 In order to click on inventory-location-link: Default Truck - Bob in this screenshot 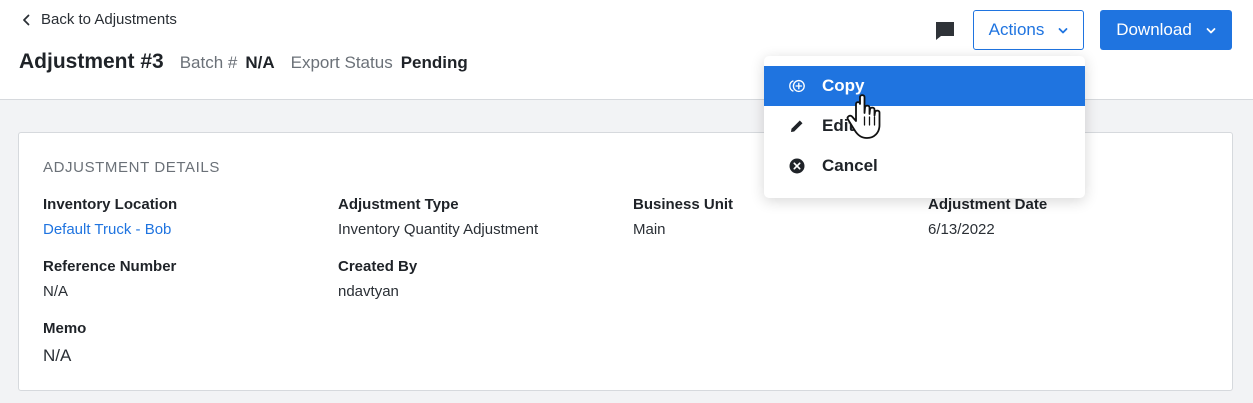, I will do `click(110, 229)`.